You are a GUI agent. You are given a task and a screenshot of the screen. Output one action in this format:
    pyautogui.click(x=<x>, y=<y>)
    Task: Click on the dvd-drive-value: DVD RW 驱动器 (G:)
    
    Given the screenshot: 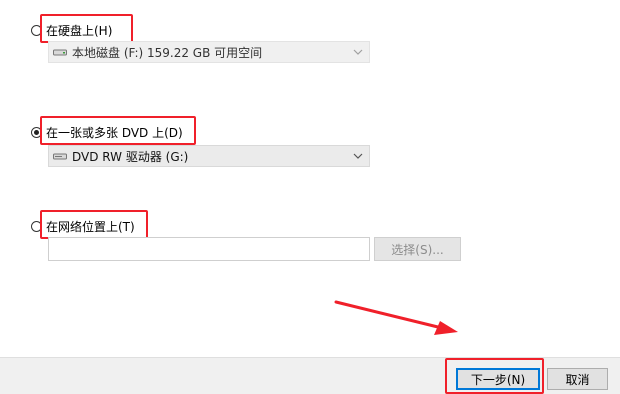 What is the action you would take?
    pyautogui.click(x=130, y=156)
    